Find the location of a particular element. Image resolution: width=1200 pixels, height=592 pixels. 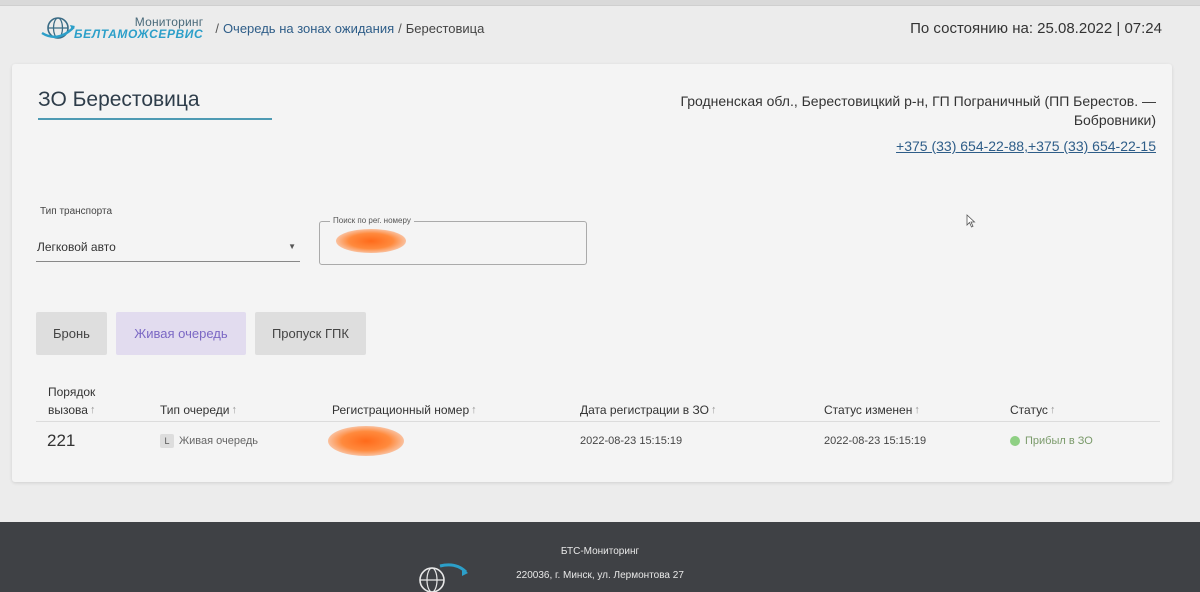

reg-number-search-box: Поиск по рег. номеру is located at coordinates (453, 240).